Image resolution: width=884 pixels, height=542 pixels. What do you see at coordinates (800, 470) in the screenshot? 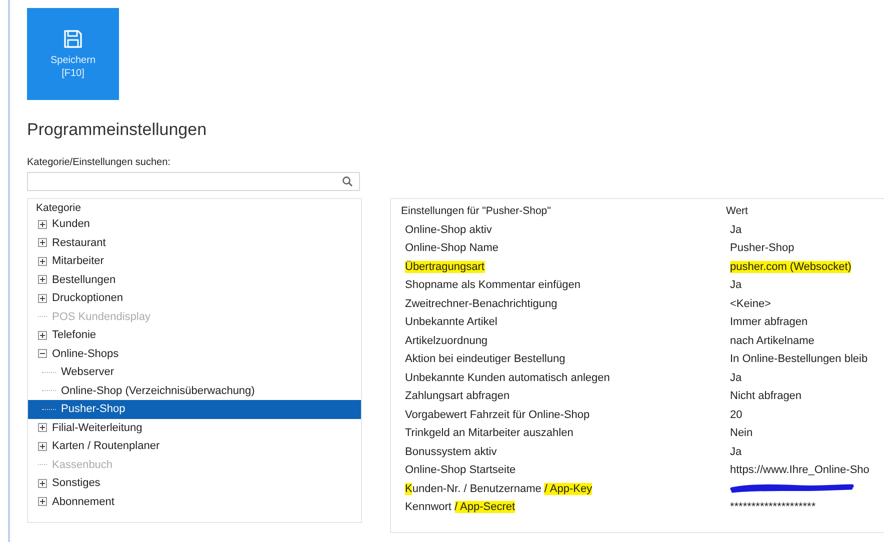
I see `setting-value: https://www.Ihre_Online-Sho` at bounding box center [800, 470].